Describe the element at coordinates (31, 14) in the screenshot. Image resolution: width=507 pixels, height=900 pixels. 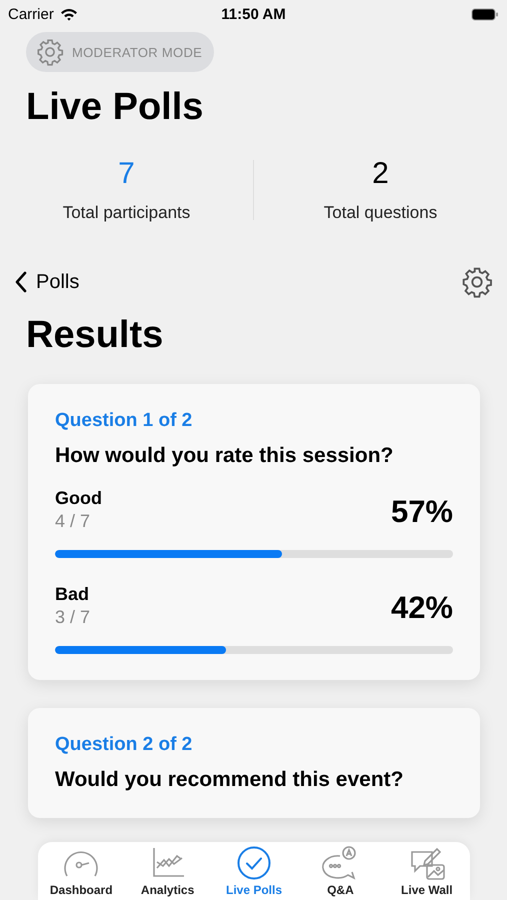
I see `carrier-label: Carrier` at that location.